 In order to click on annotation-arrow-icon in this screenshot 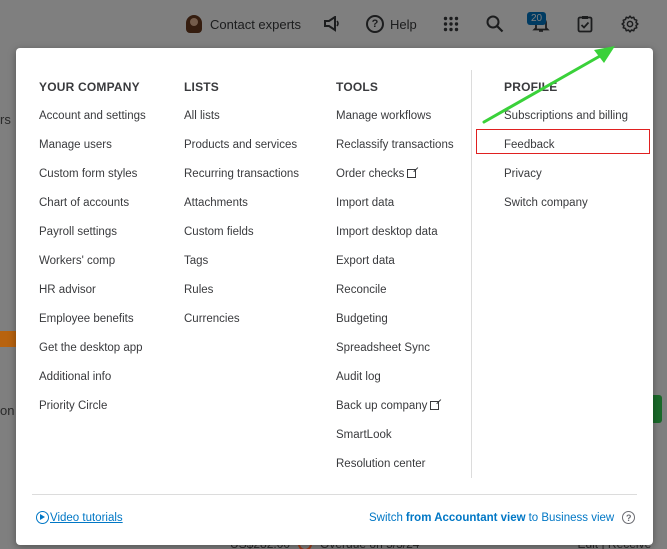, I will do `click(548, 85)`.